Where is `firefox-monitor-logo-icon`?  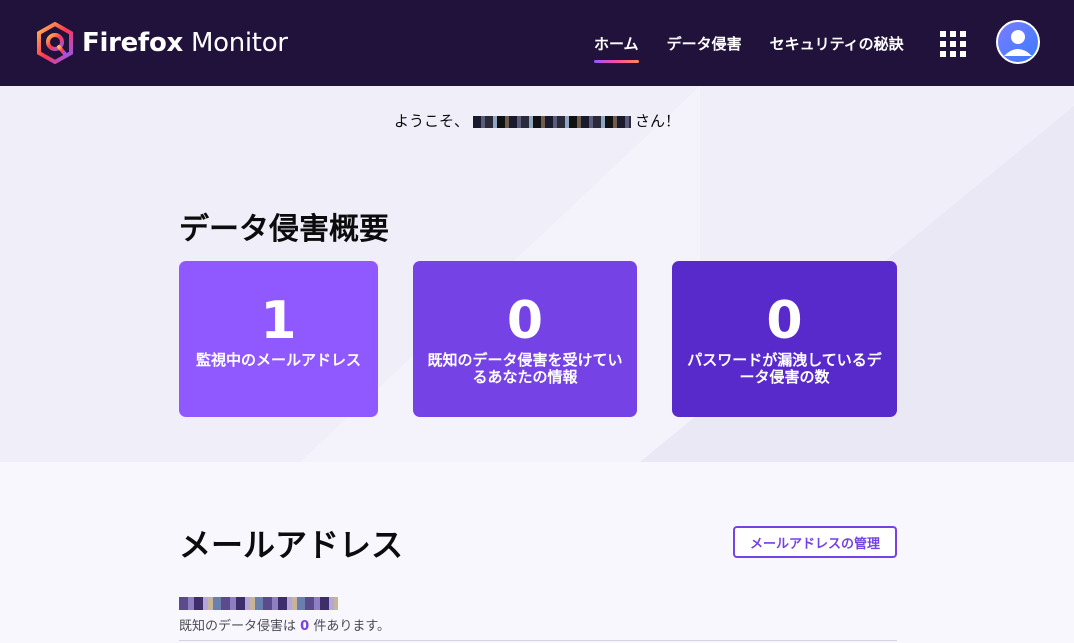 firefox-monitor-logo-icon is located at coordinates (55, 43).